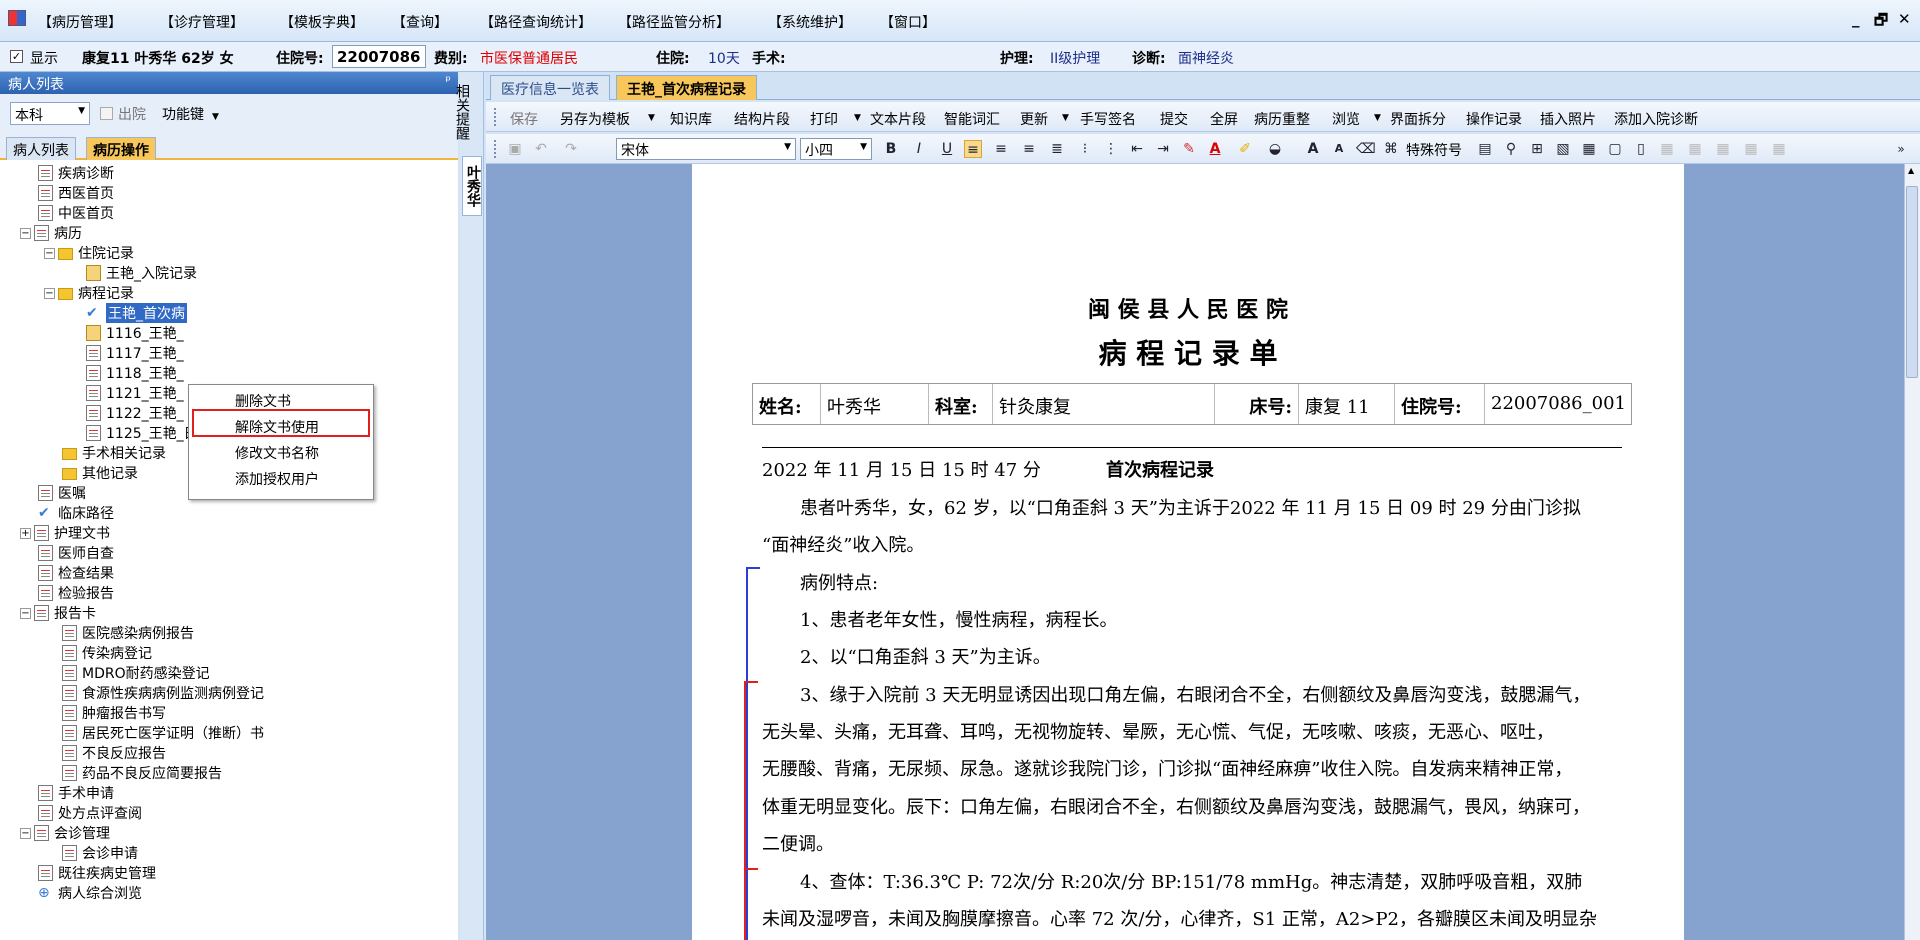 The width and height of the screenshot is (1920, 940). Describe the element at coordinates (898, 119) in the screenshot. I see `text-fragment-button: 文本片段` at that location.